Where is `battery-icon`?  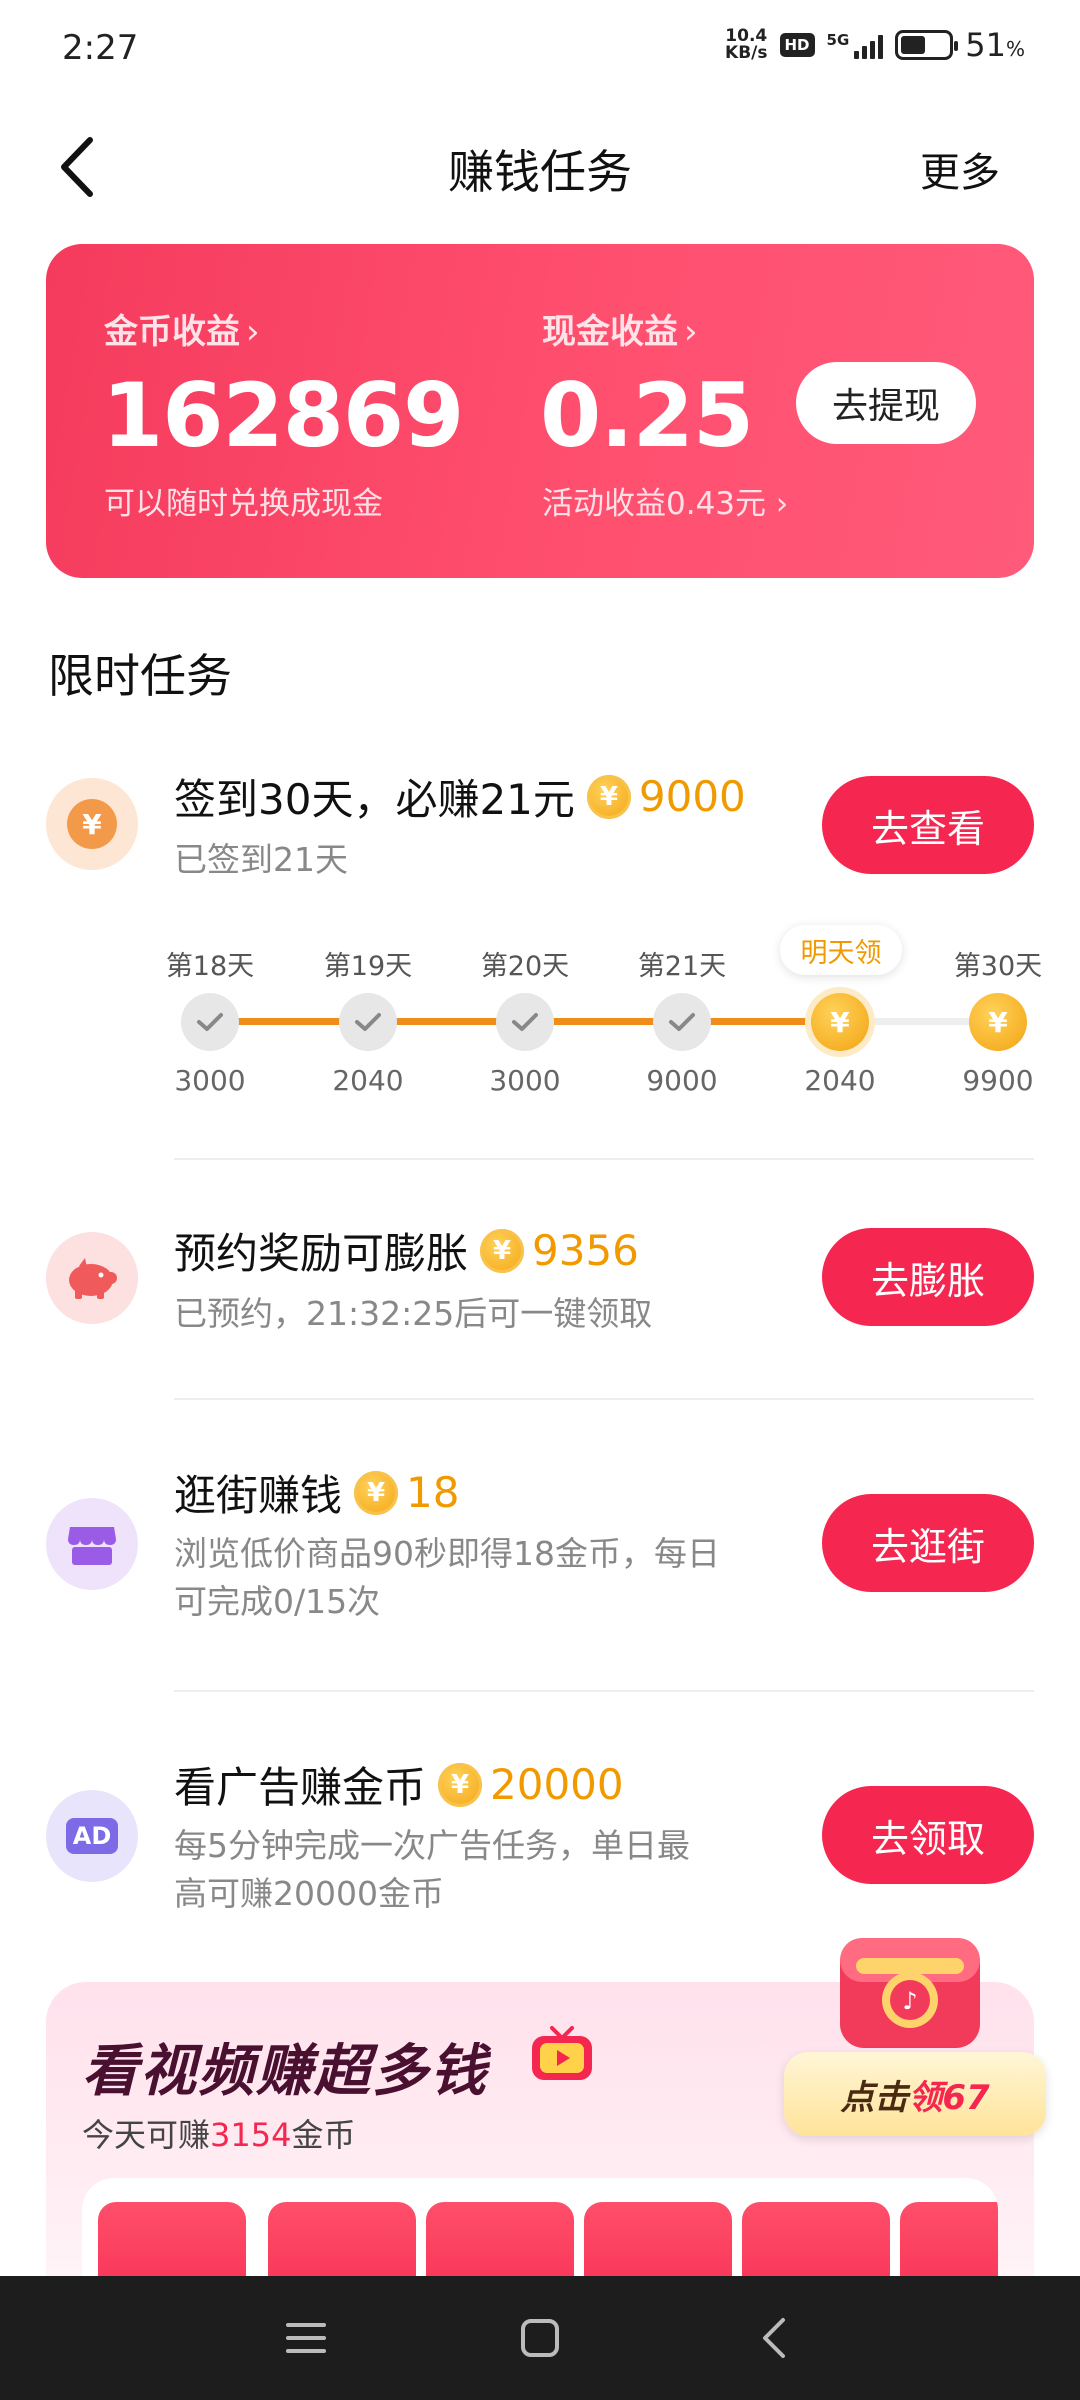 battery-icon is located at coordinates (927, 45).